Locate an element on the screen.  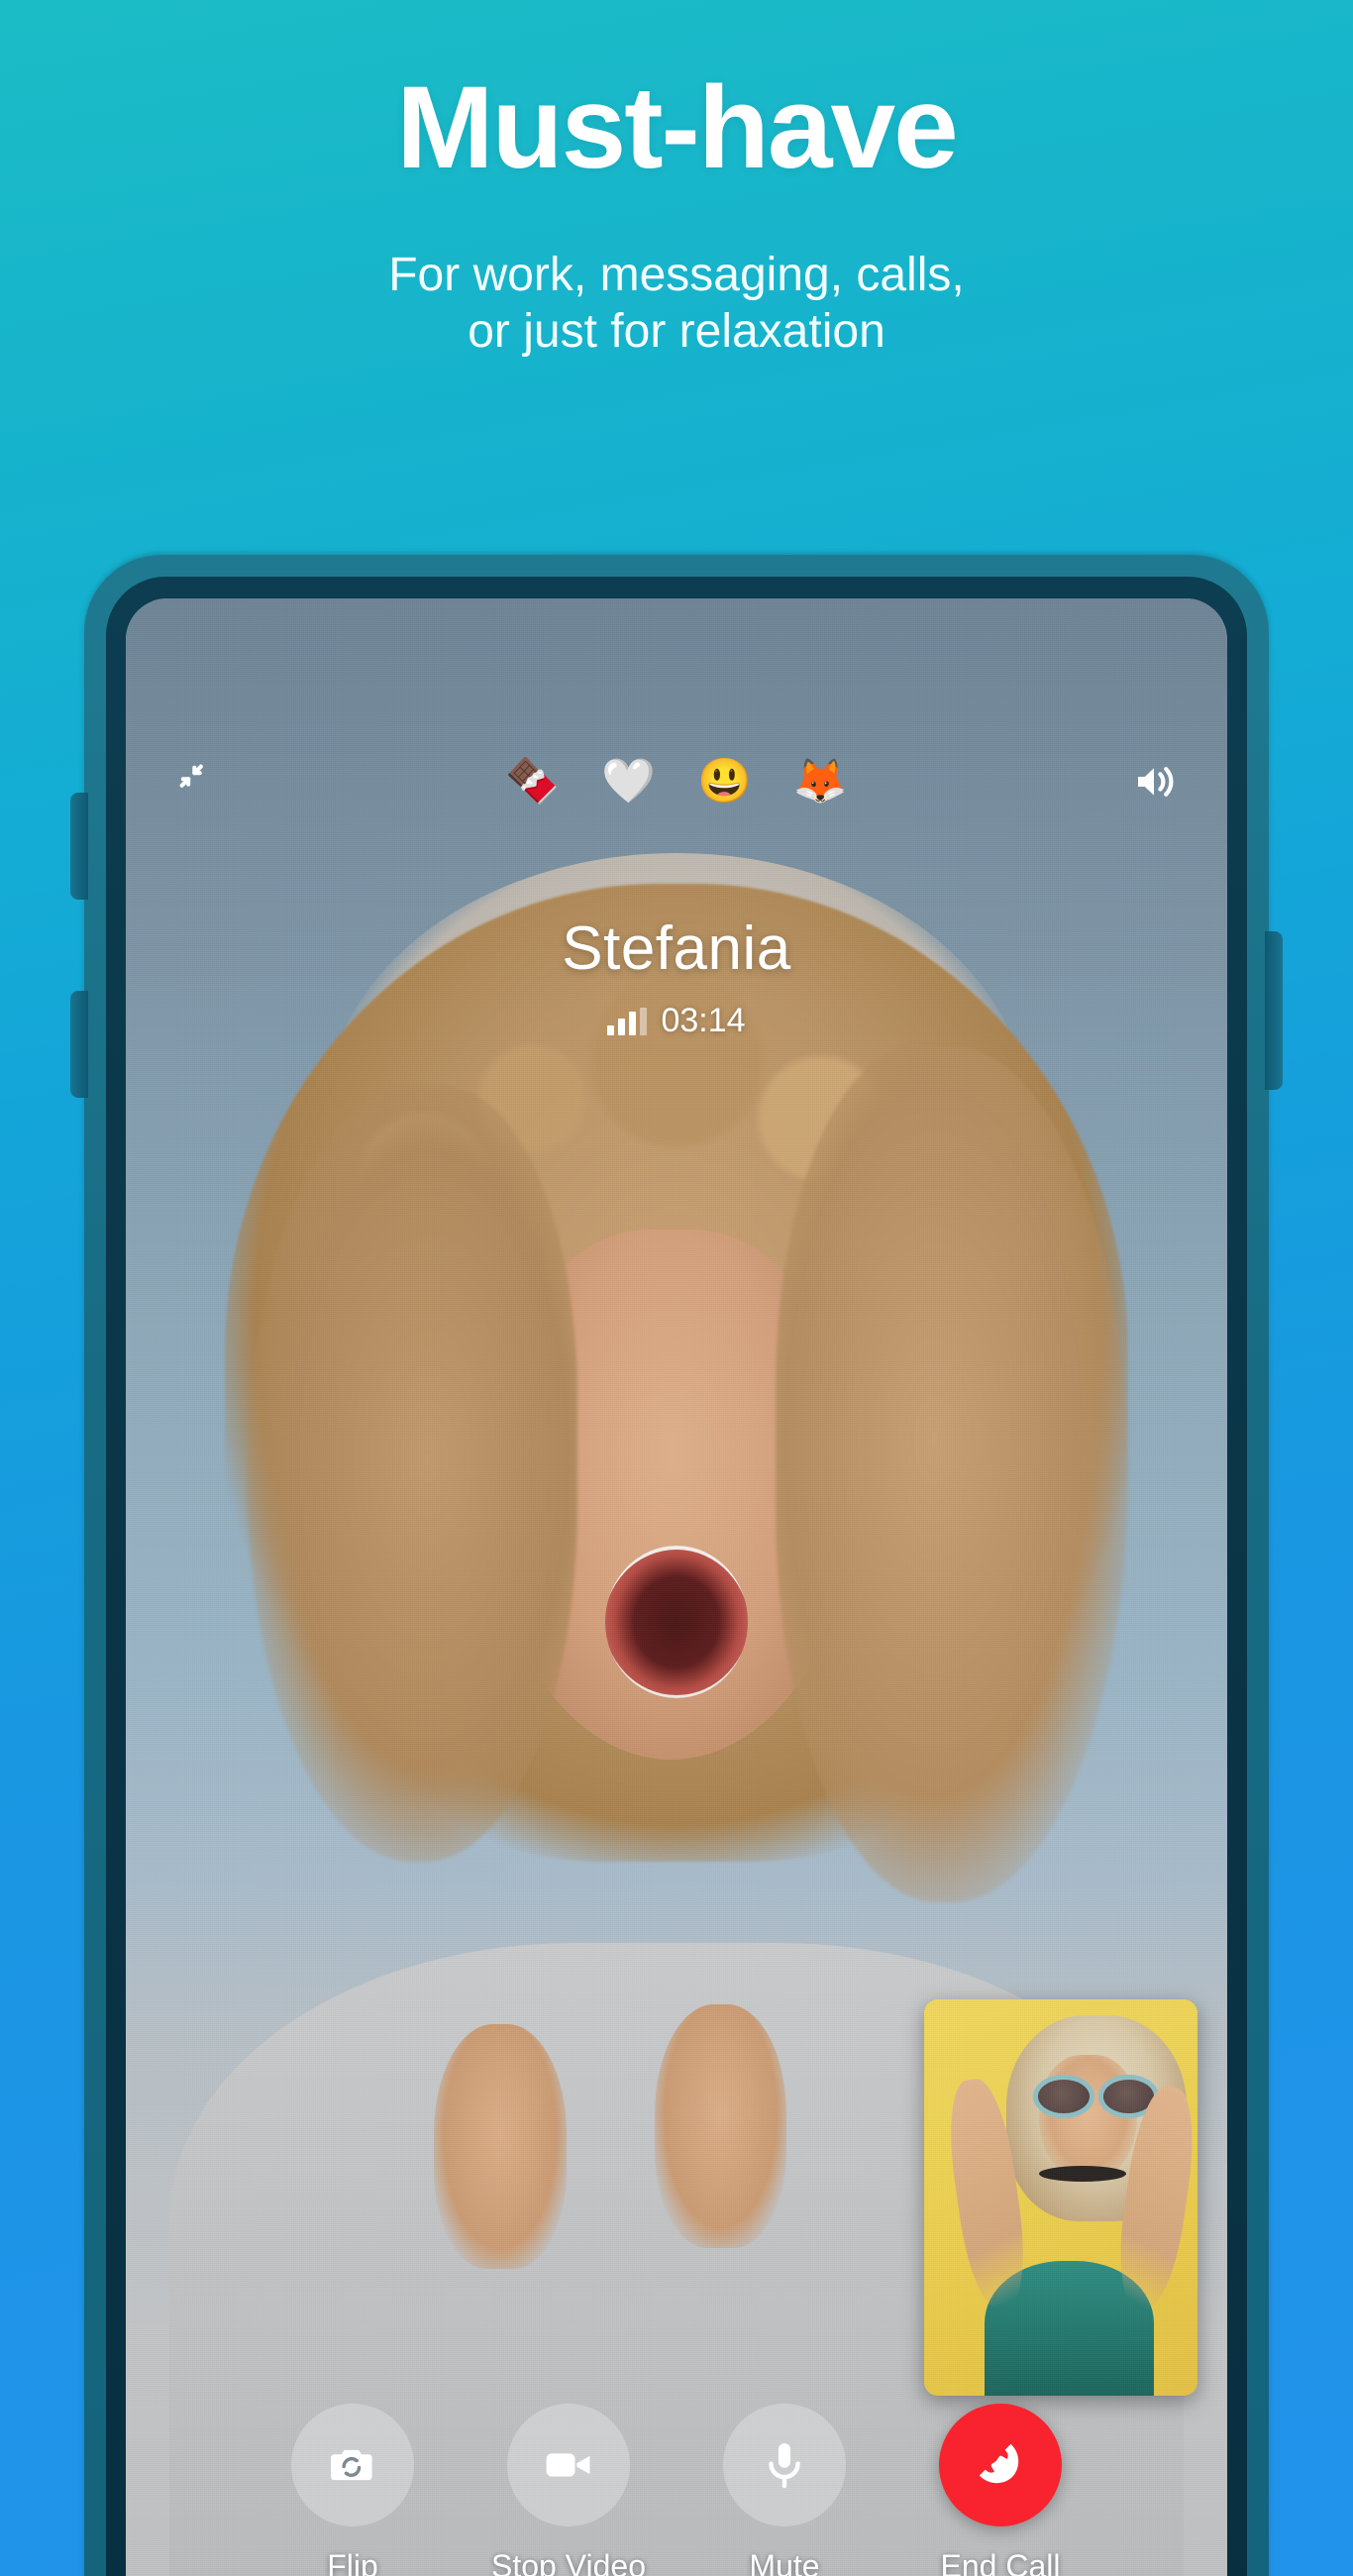
flip-camera-label: Flip is located at coordinates (352, 2562).